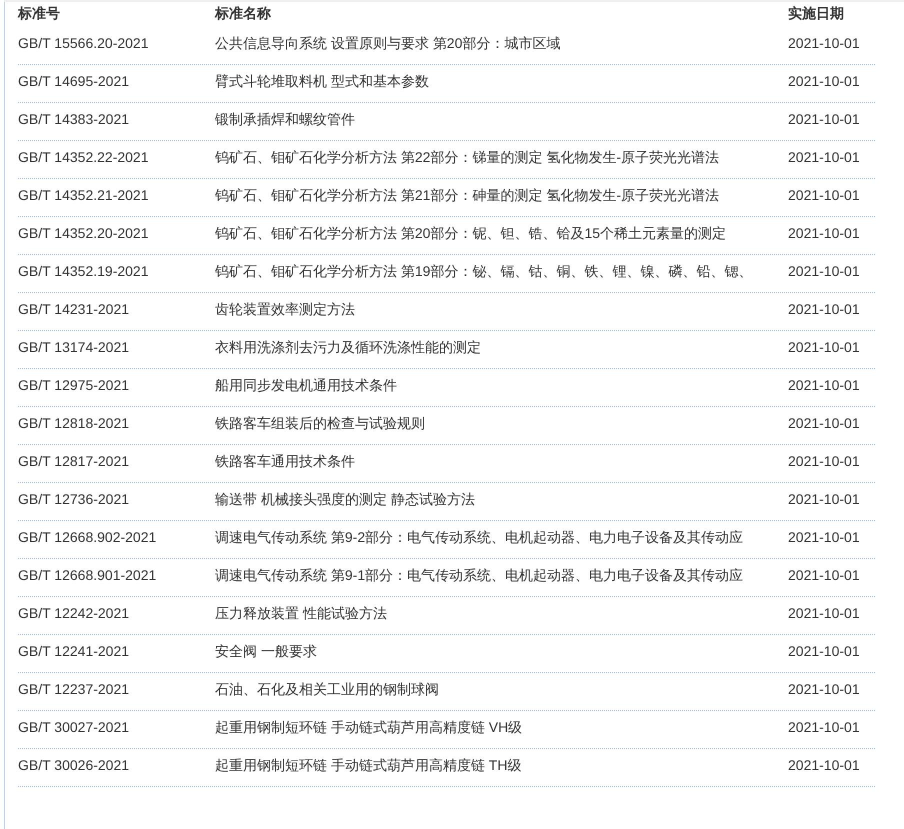 The height and width of the screenshot is (829, 904). I want to click on standard-code: GB/T 14231-2021, so click(74, 309).